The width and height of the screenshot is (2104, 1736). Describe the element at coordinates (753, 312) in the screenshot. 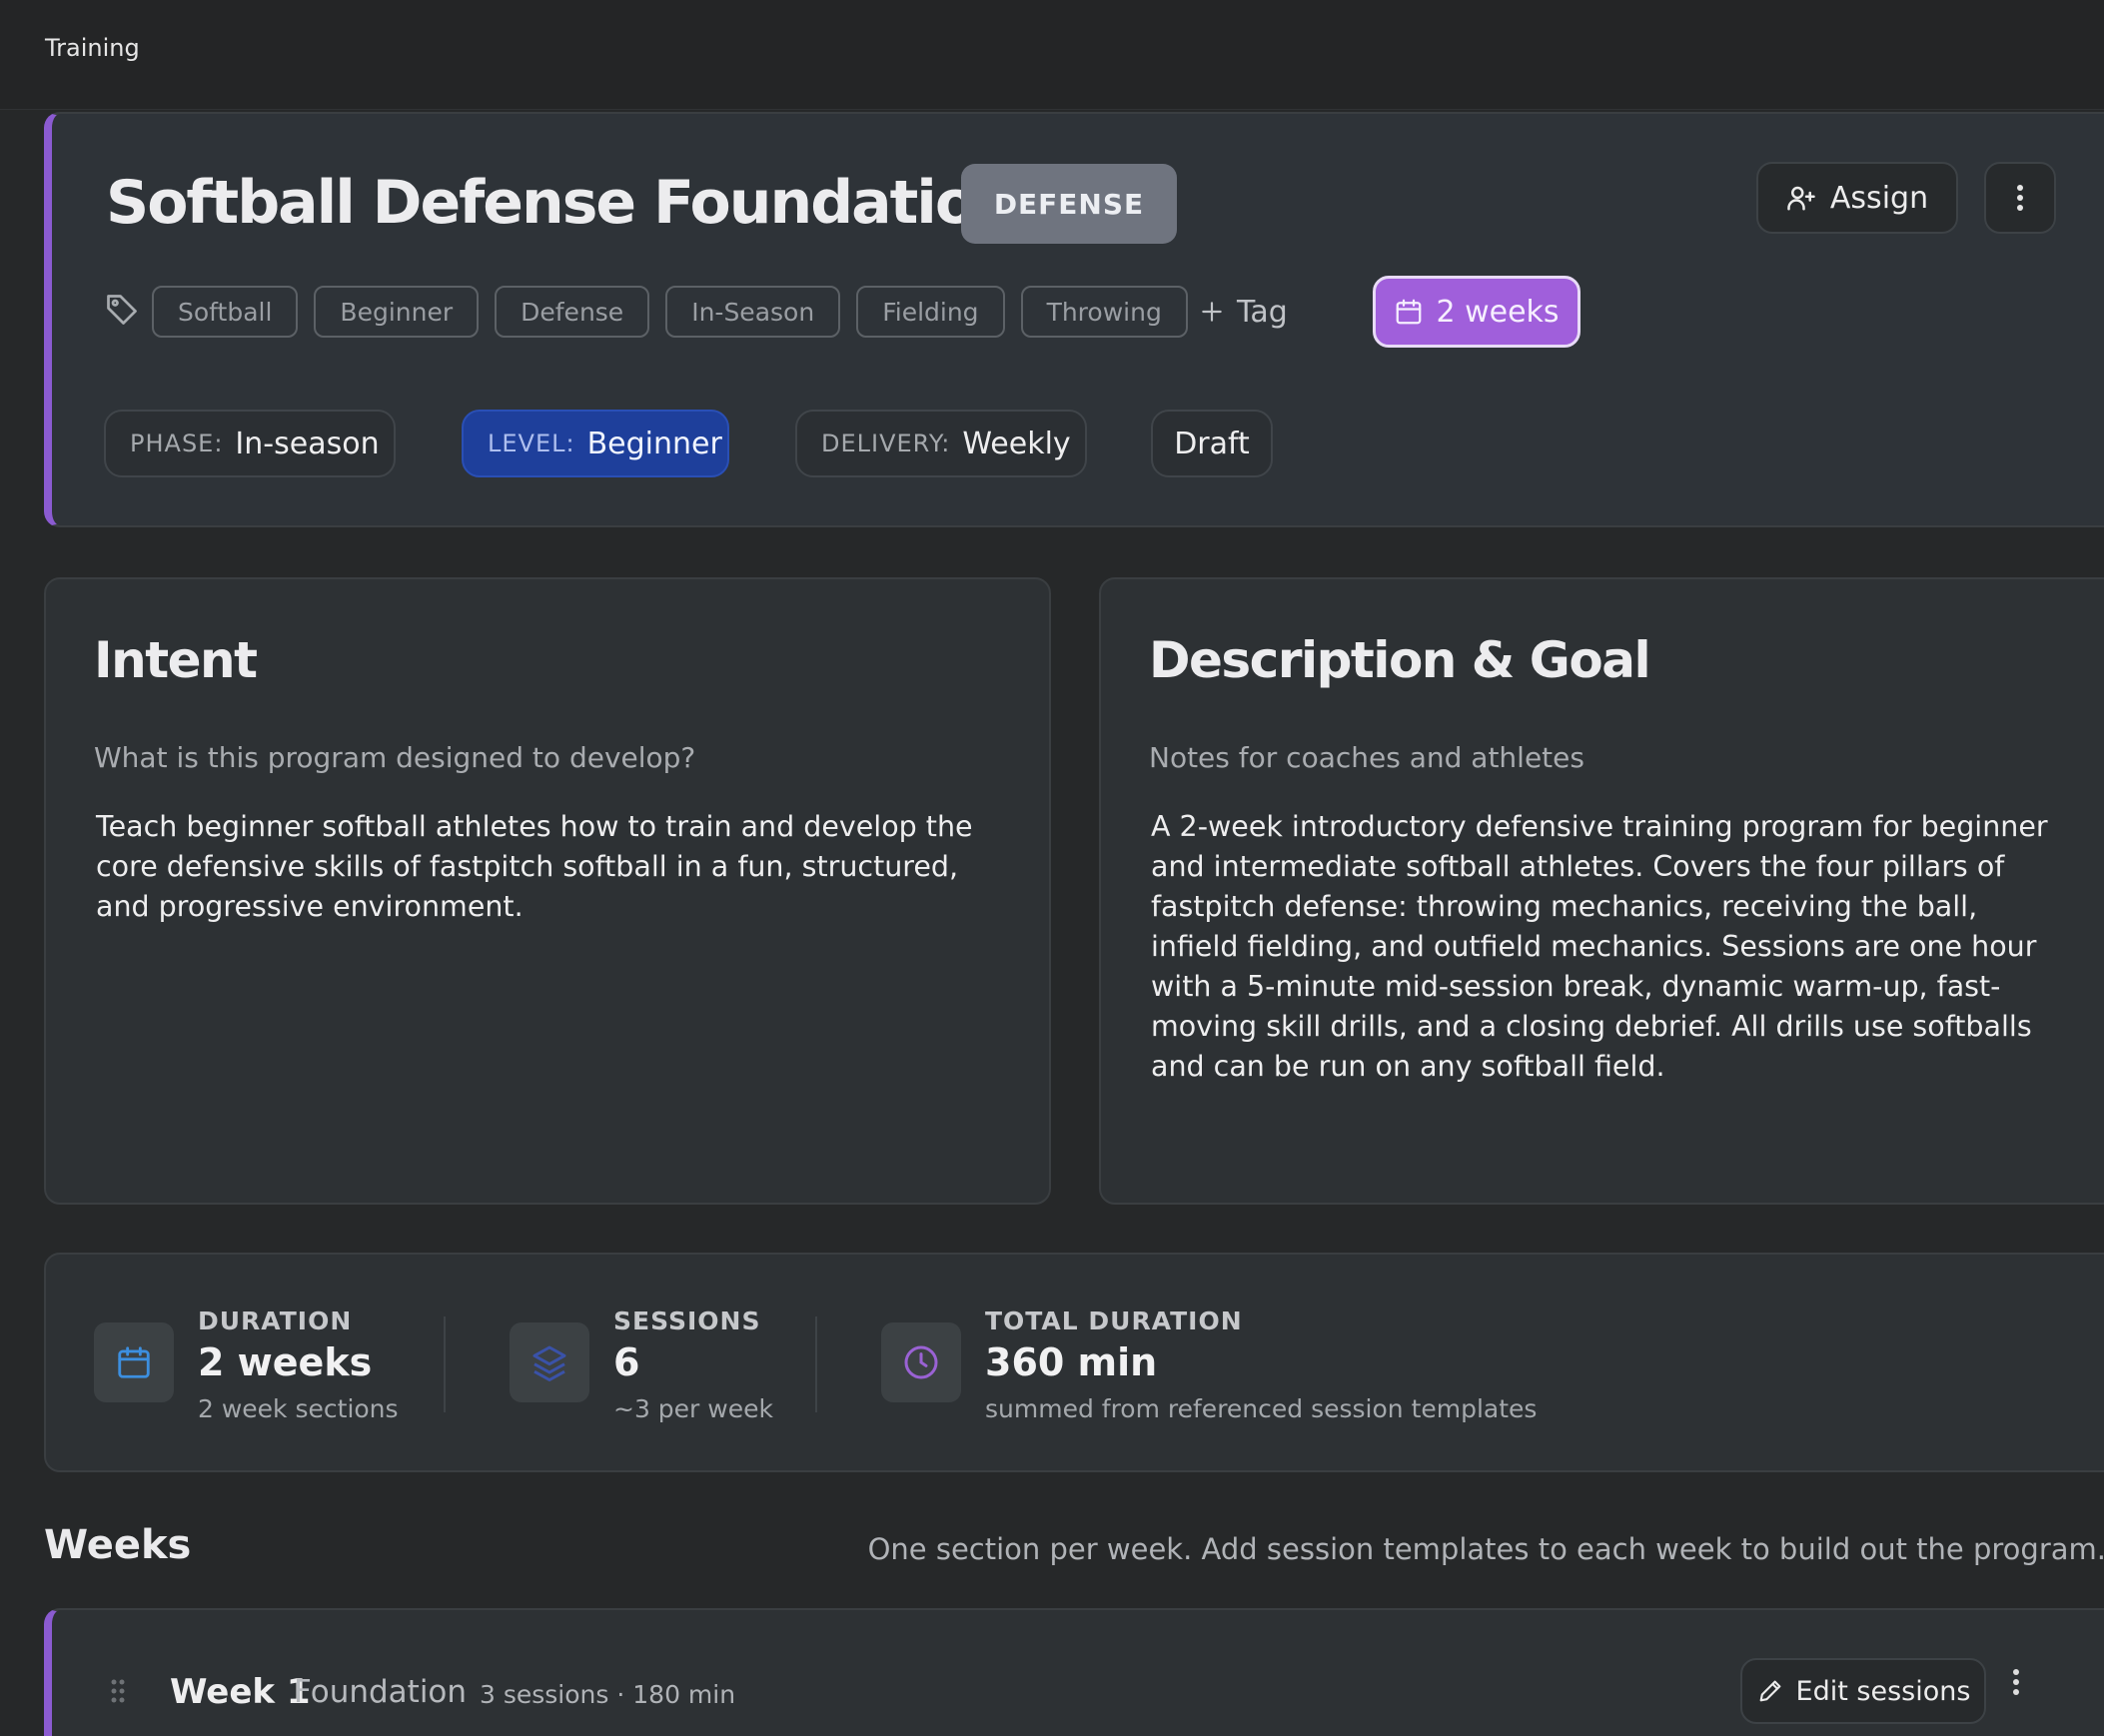

I see `tag-chip: In-Season` at that location.